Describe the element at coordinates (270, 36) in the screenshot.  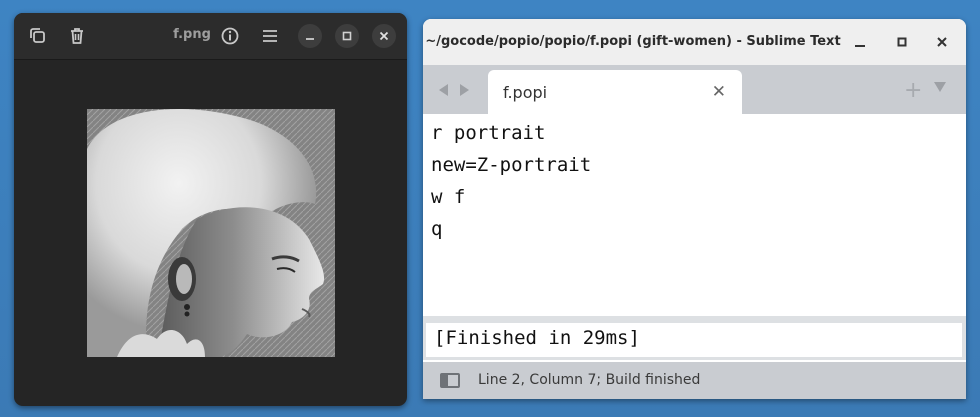
I see `menu-icon` at that location.